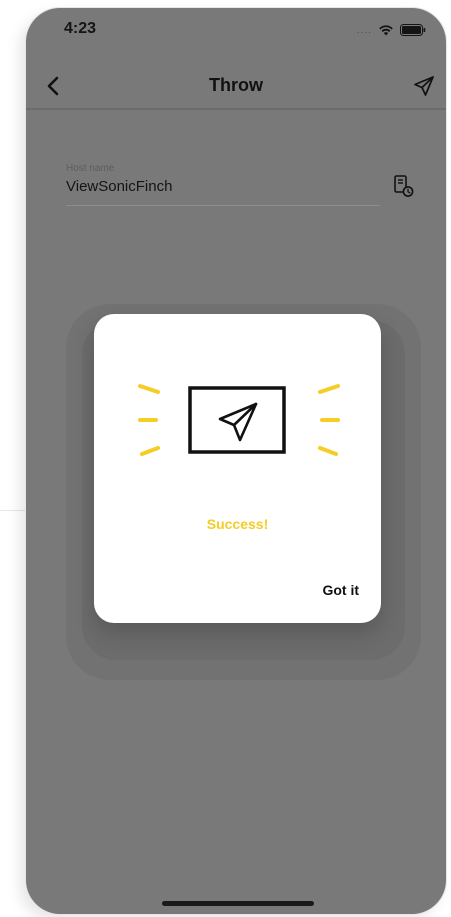 This screenshot has height=917, width=451. What do you see at coordinates (238, 903) in the screenshot?
I see `home-indicator` at bounding box center [238, 903].